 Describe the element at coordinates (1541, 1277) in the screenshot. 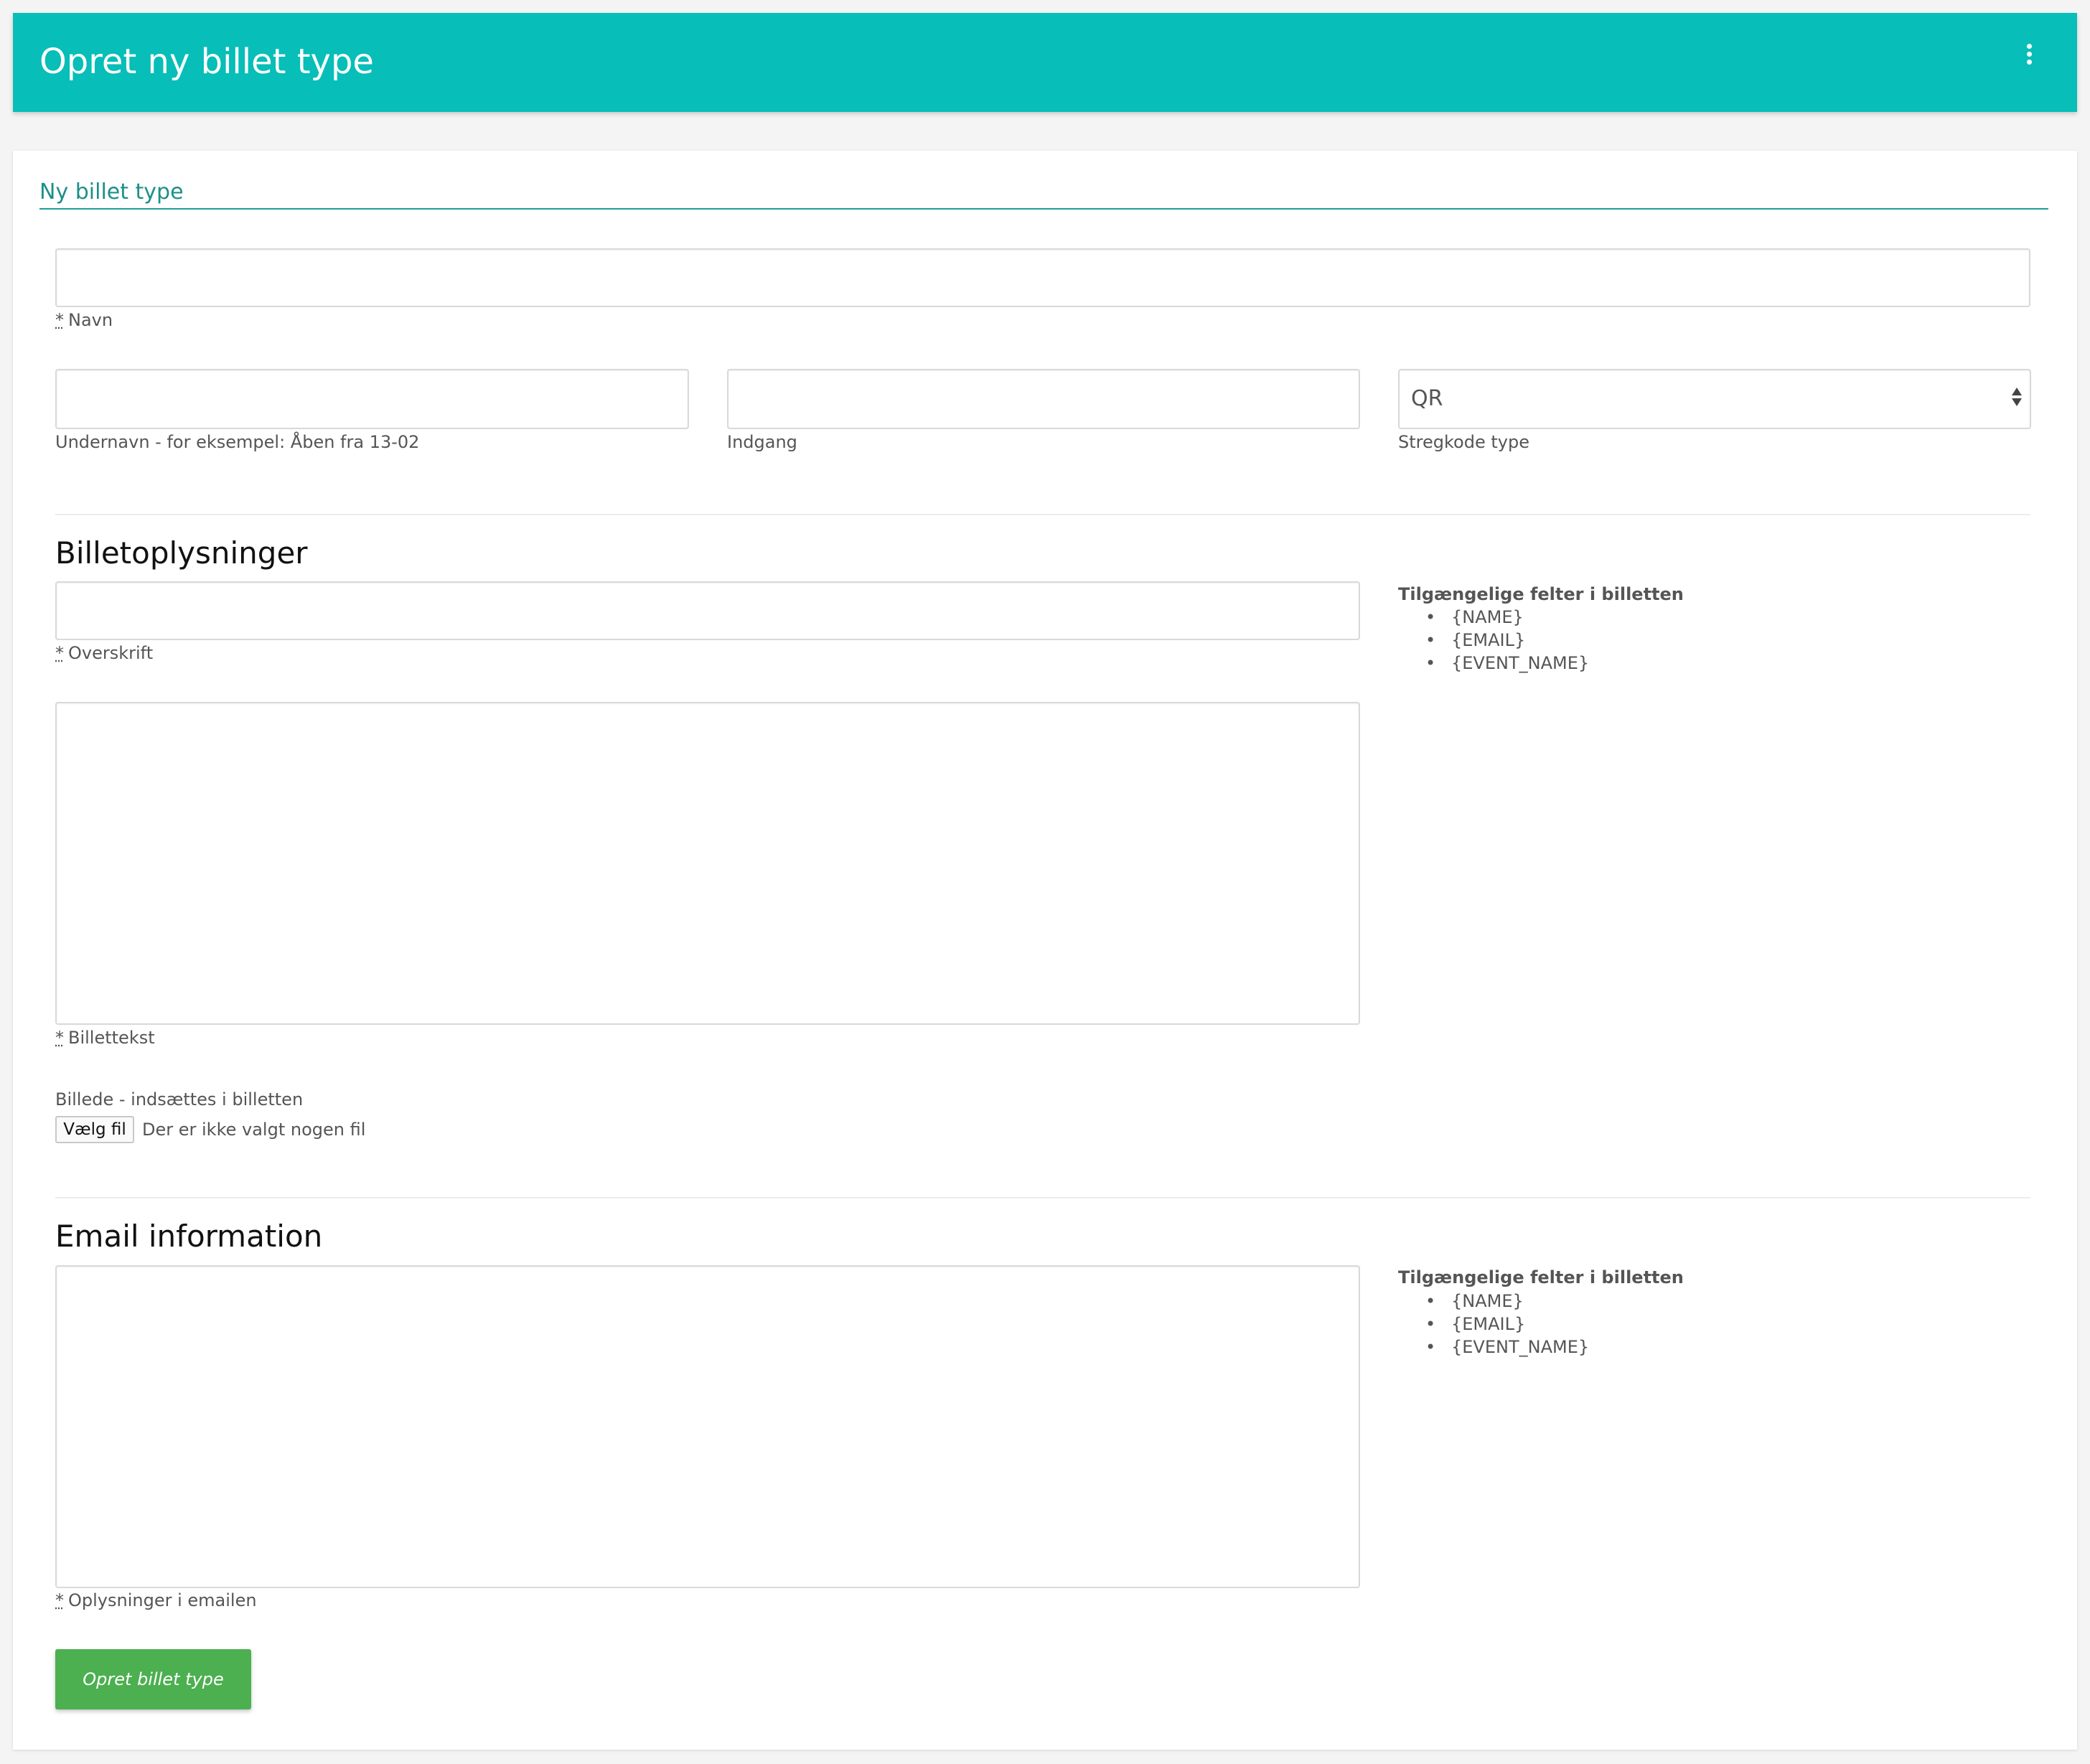

I see `email-fields-title: Tilgængelige felter i billetten` at that location.